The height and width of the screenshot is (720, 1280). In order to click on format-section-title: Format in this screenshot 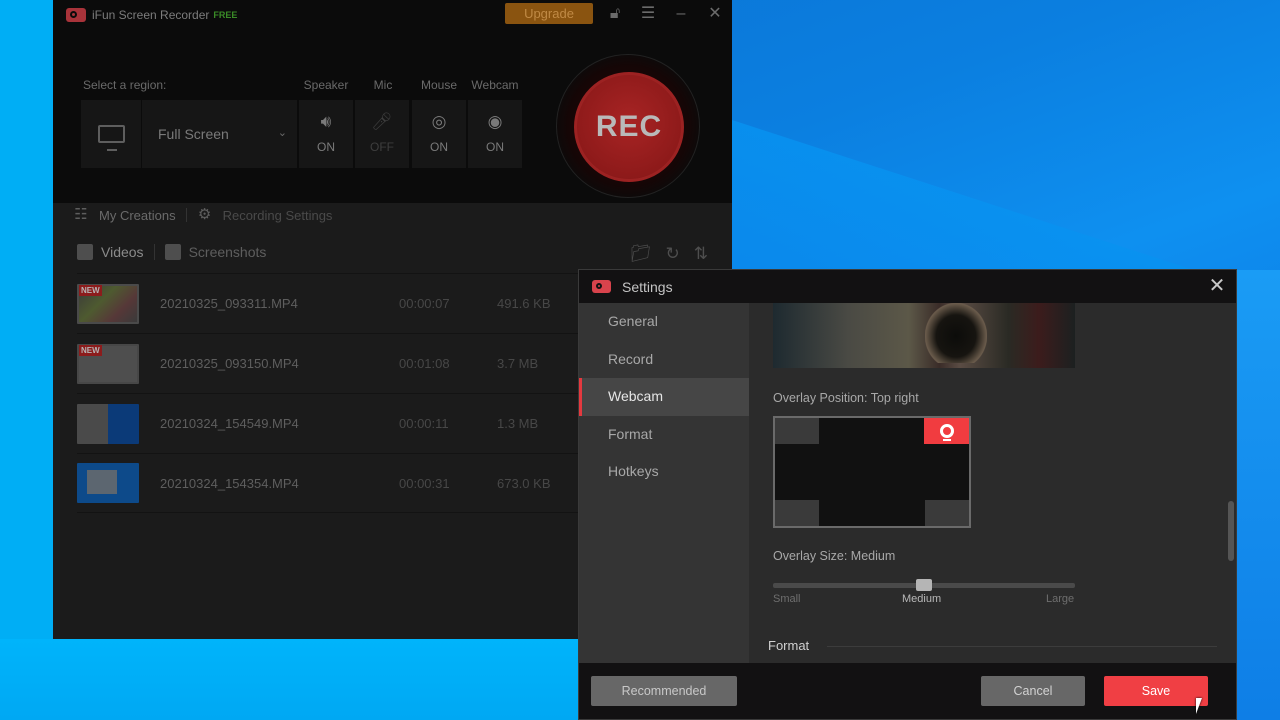, I will do `click(789, 645)`.